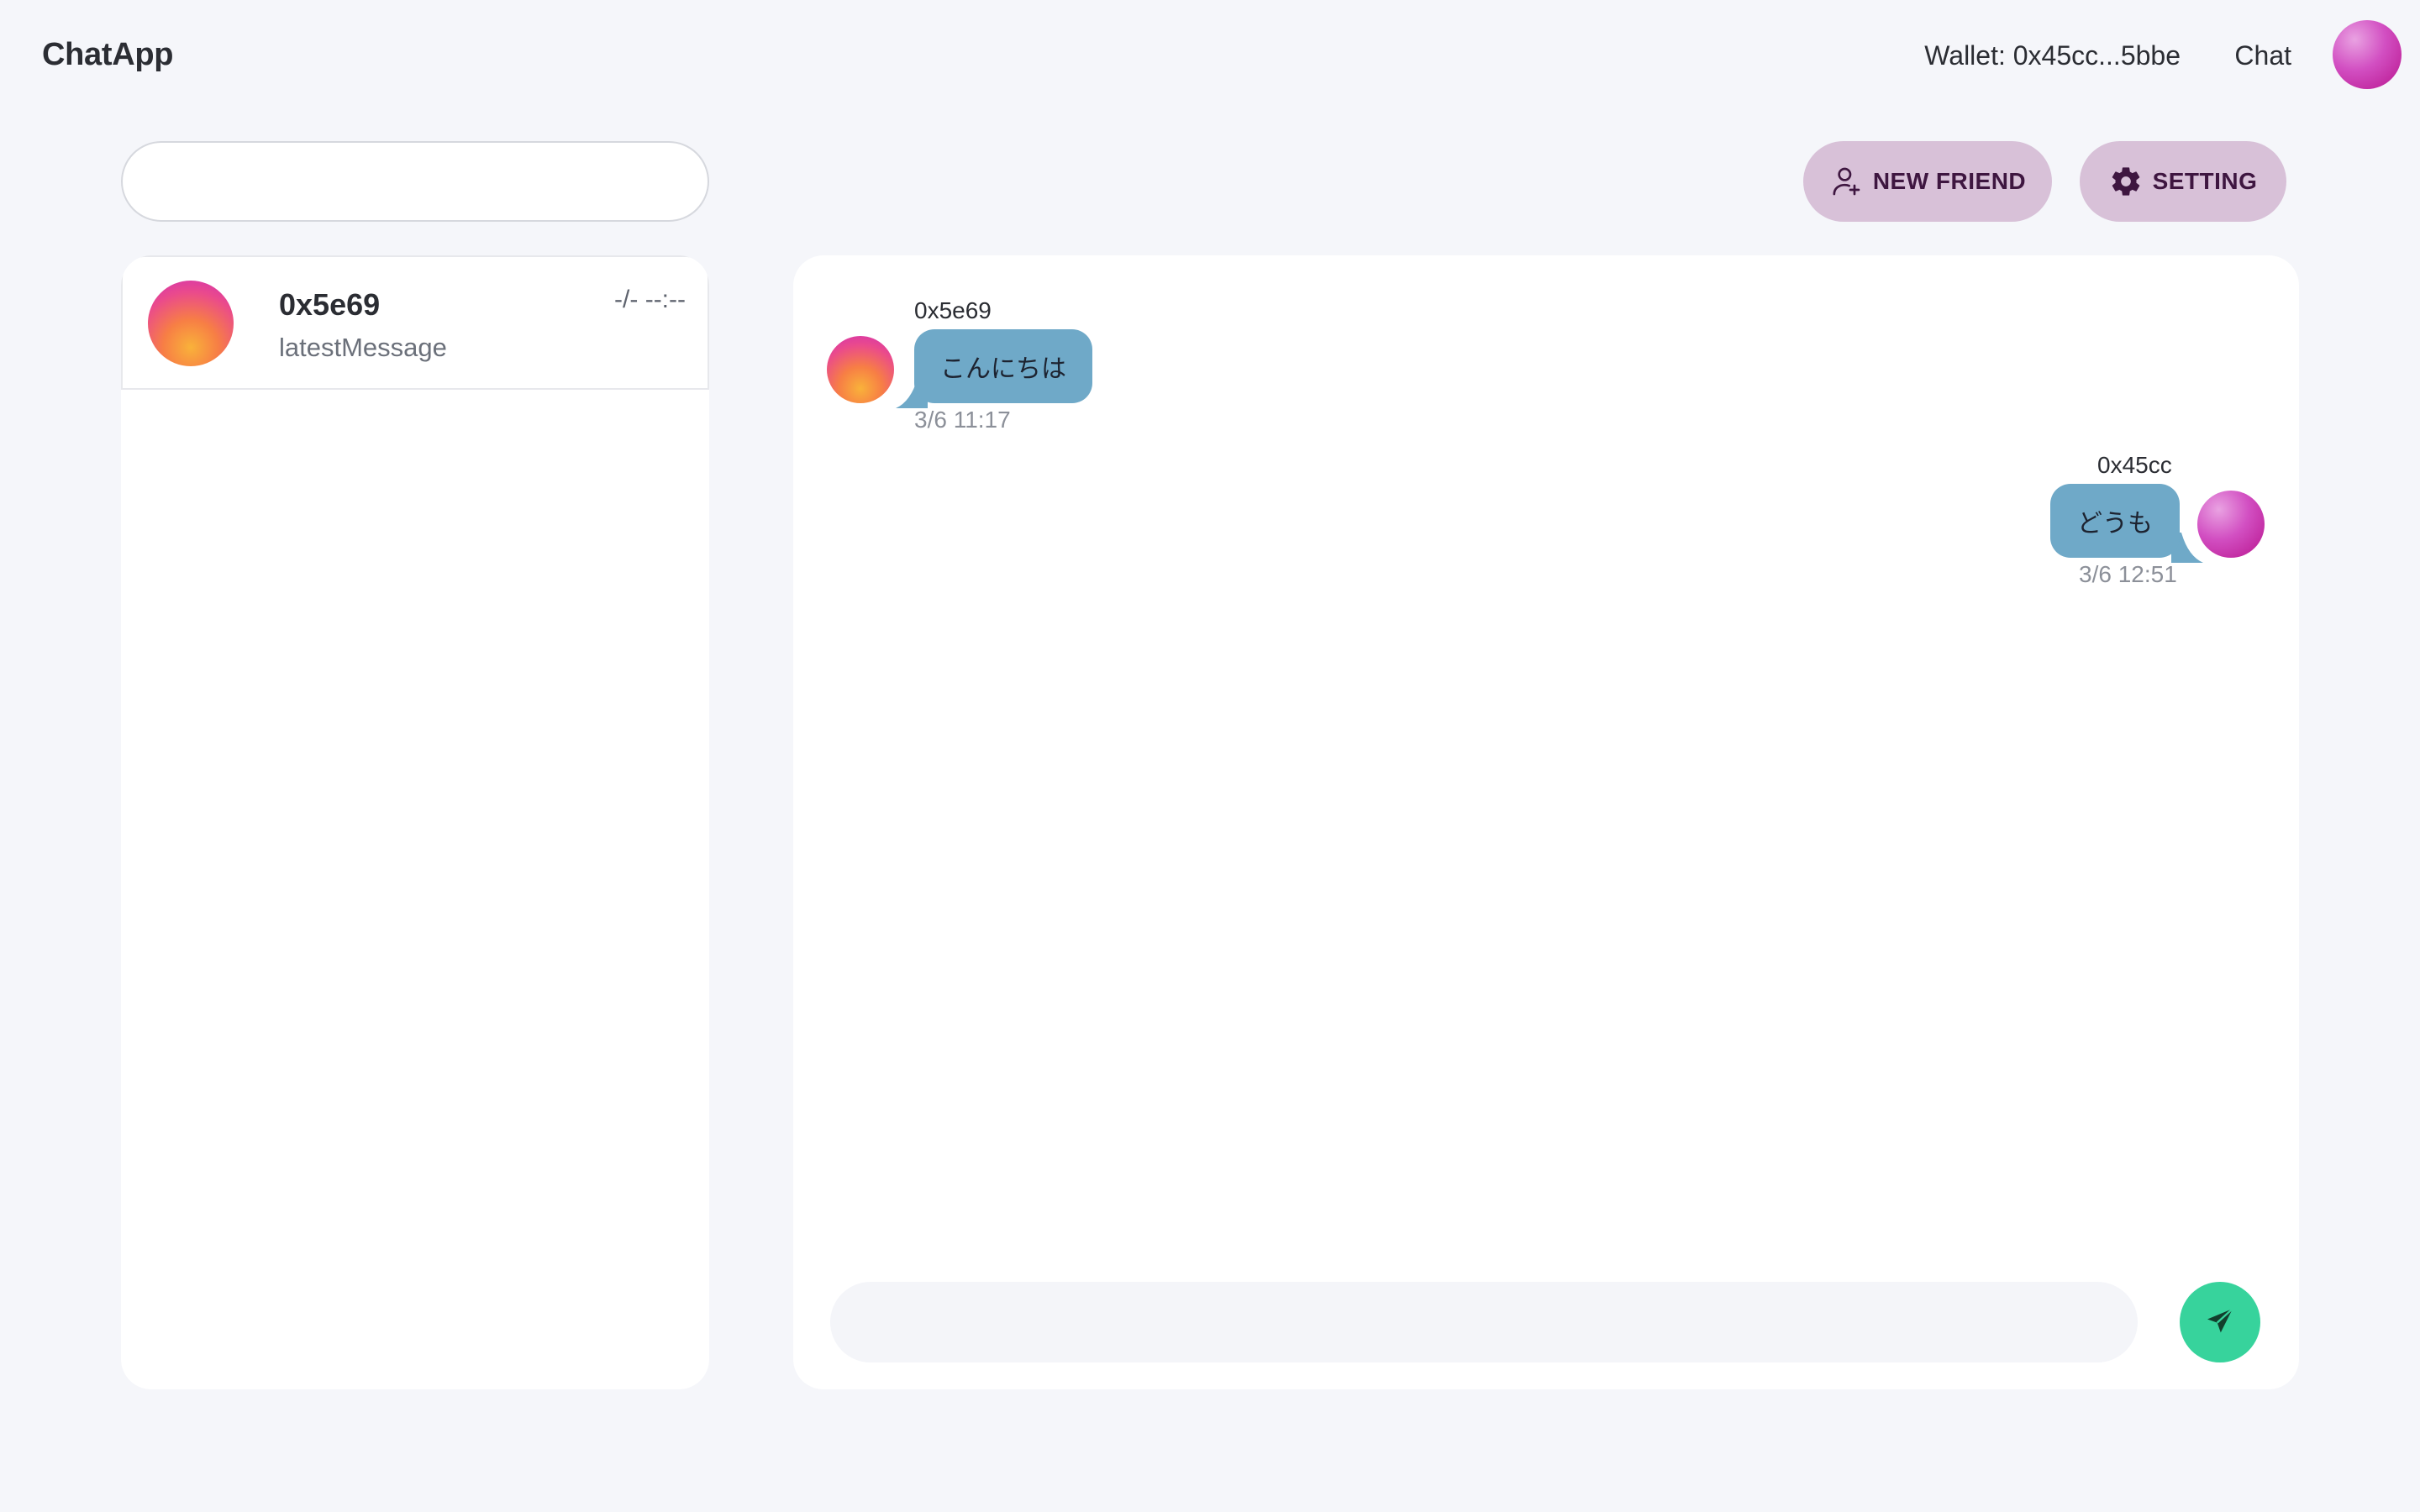 This screenshot has width=2420, height=1512. I want to click on friend-avatar, so click(191, 323).